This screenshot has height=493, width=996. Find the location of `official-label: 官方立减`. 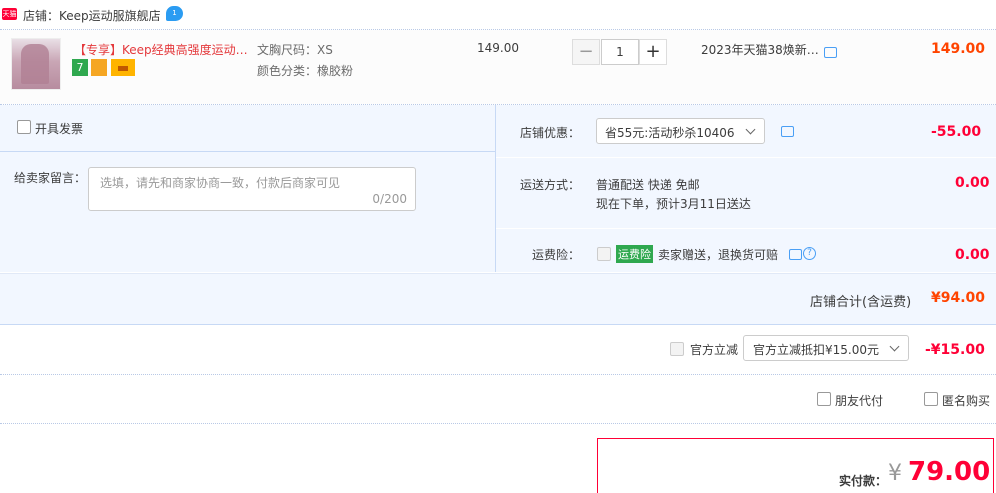

official-label: 官方立减 is located at coordinates (714, 350).